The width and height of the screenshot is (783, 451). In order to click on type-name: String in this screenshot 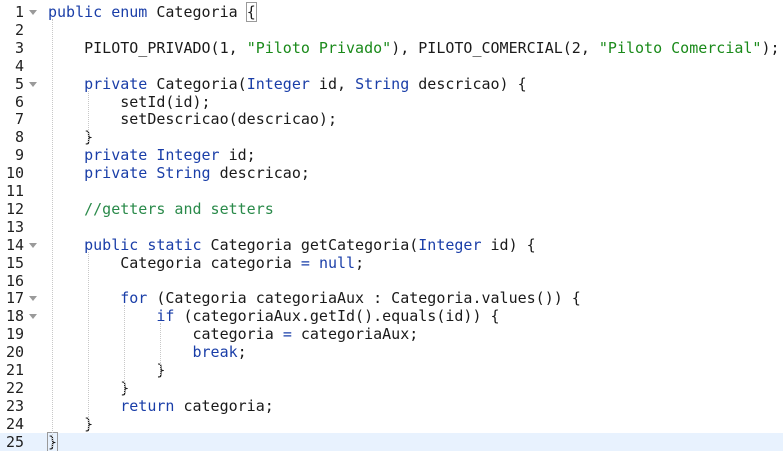, I will do `click(183, 173)`.